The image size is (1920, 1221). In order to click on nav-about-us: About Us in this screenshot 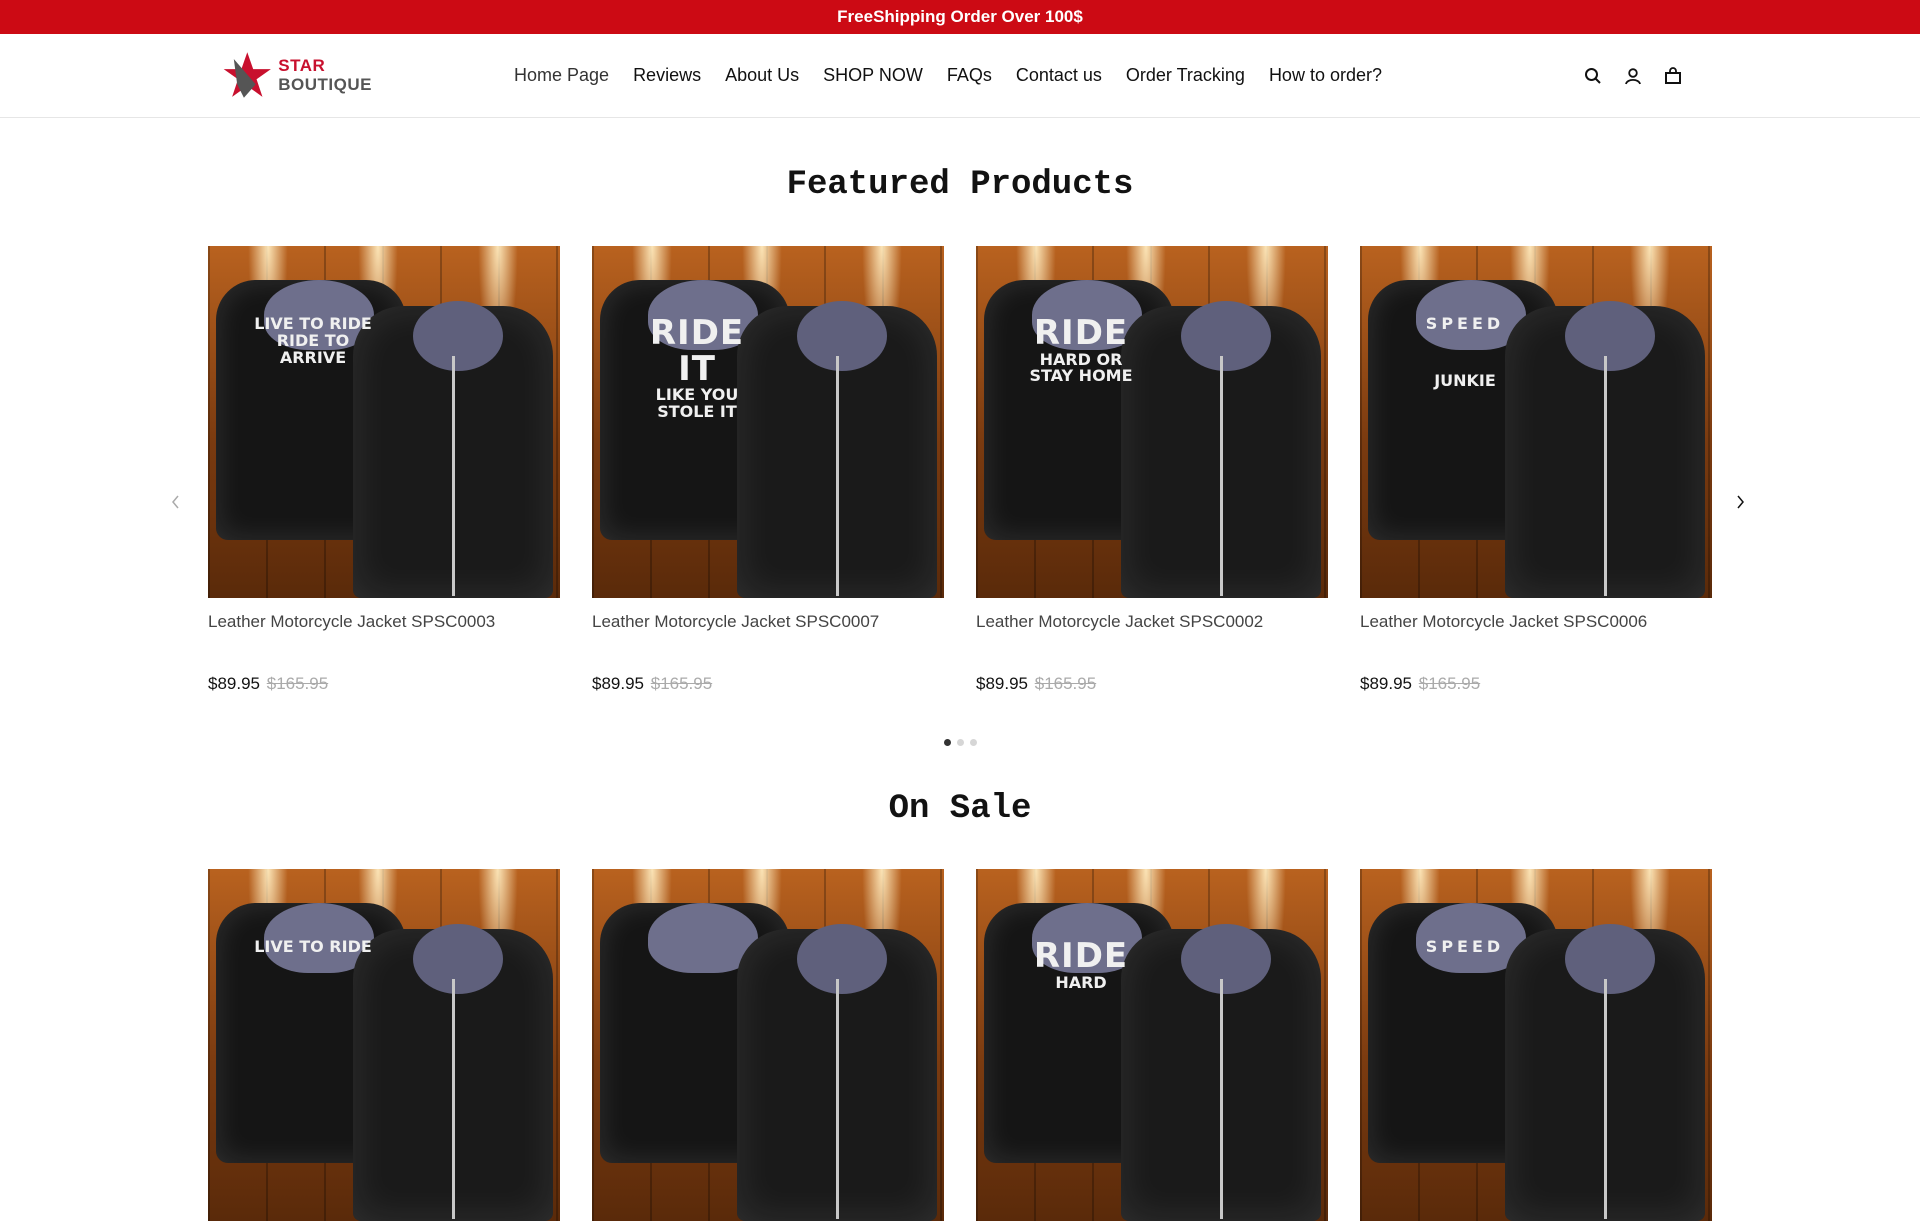, I will do `click(762, 75)`.